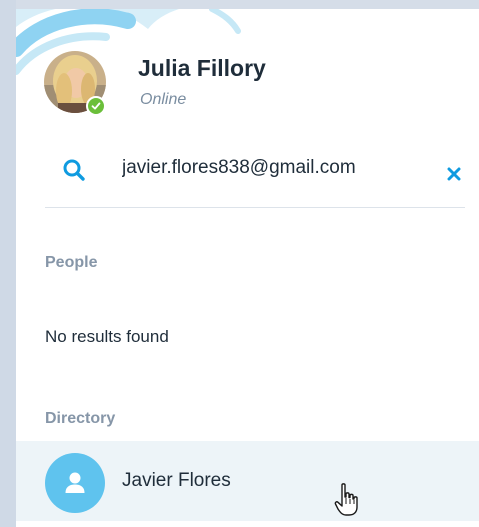 This screenshot has width=479, height=527. Describe the element at coordinates (247, 481) in the screenshot. I see `directory-result-item: Javier Flores` at that location.